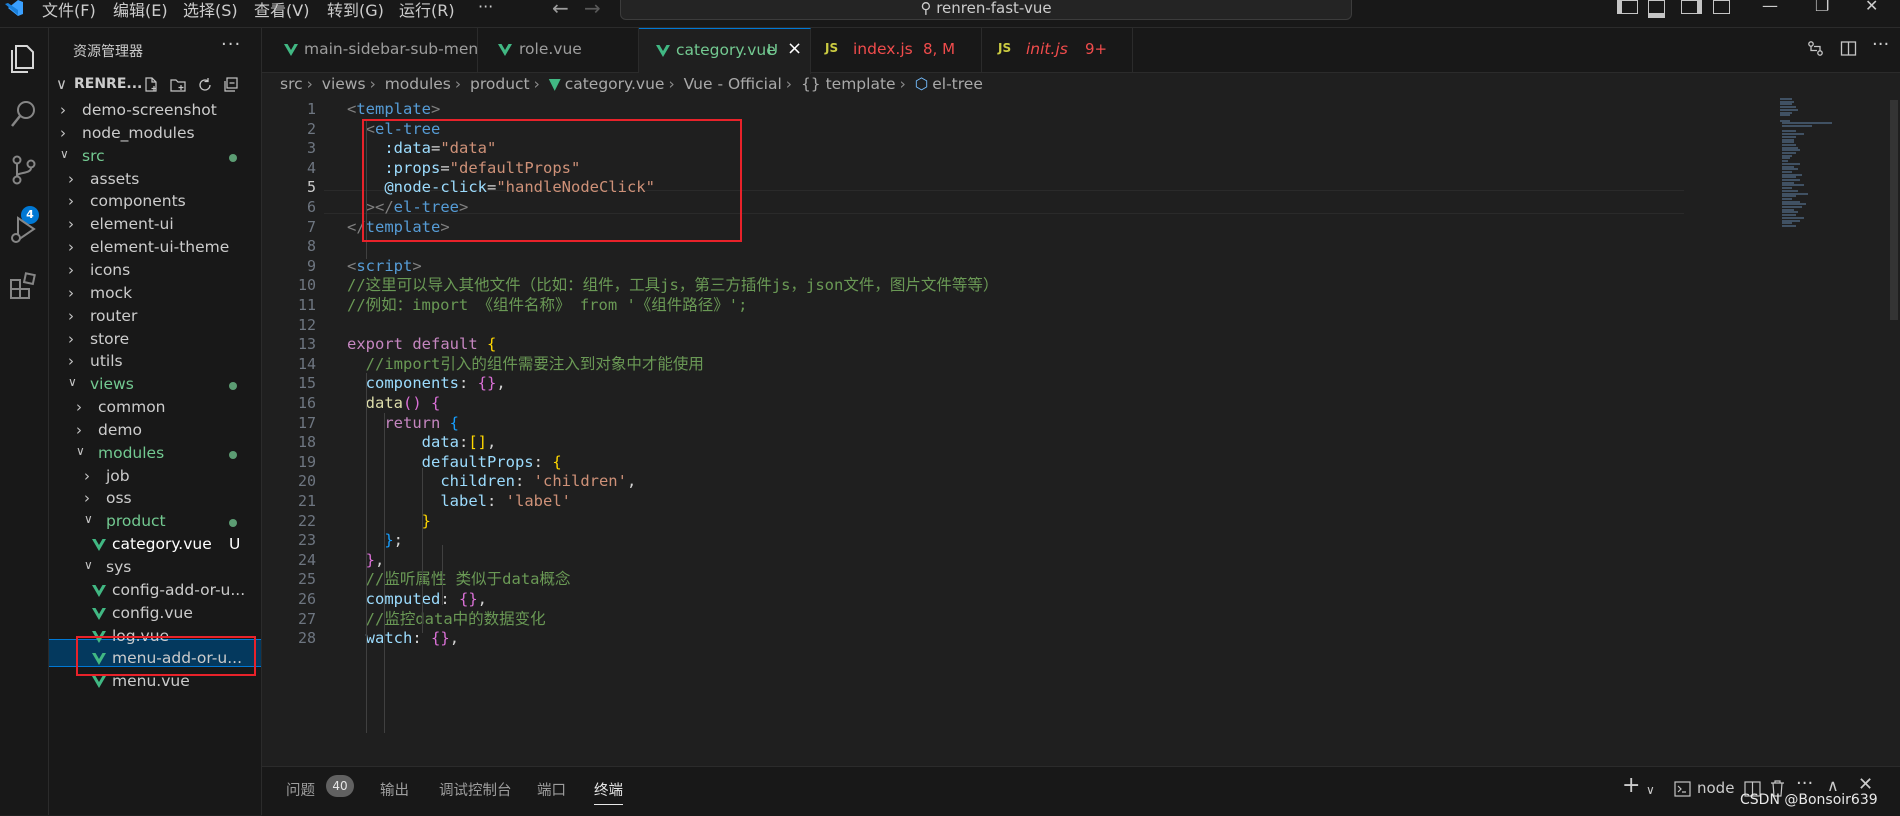  Describe the element at coordinates (551, 789) in the screenshot. I see `tab-ports: 端口` at that location.